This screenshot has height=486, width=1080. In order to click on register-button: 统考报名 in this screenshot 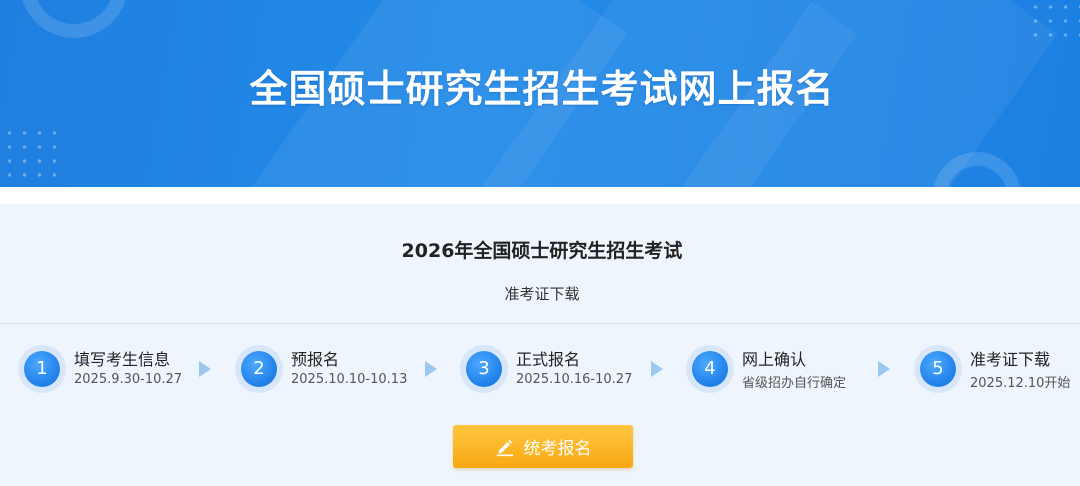, I will do `click(543, 446)`.